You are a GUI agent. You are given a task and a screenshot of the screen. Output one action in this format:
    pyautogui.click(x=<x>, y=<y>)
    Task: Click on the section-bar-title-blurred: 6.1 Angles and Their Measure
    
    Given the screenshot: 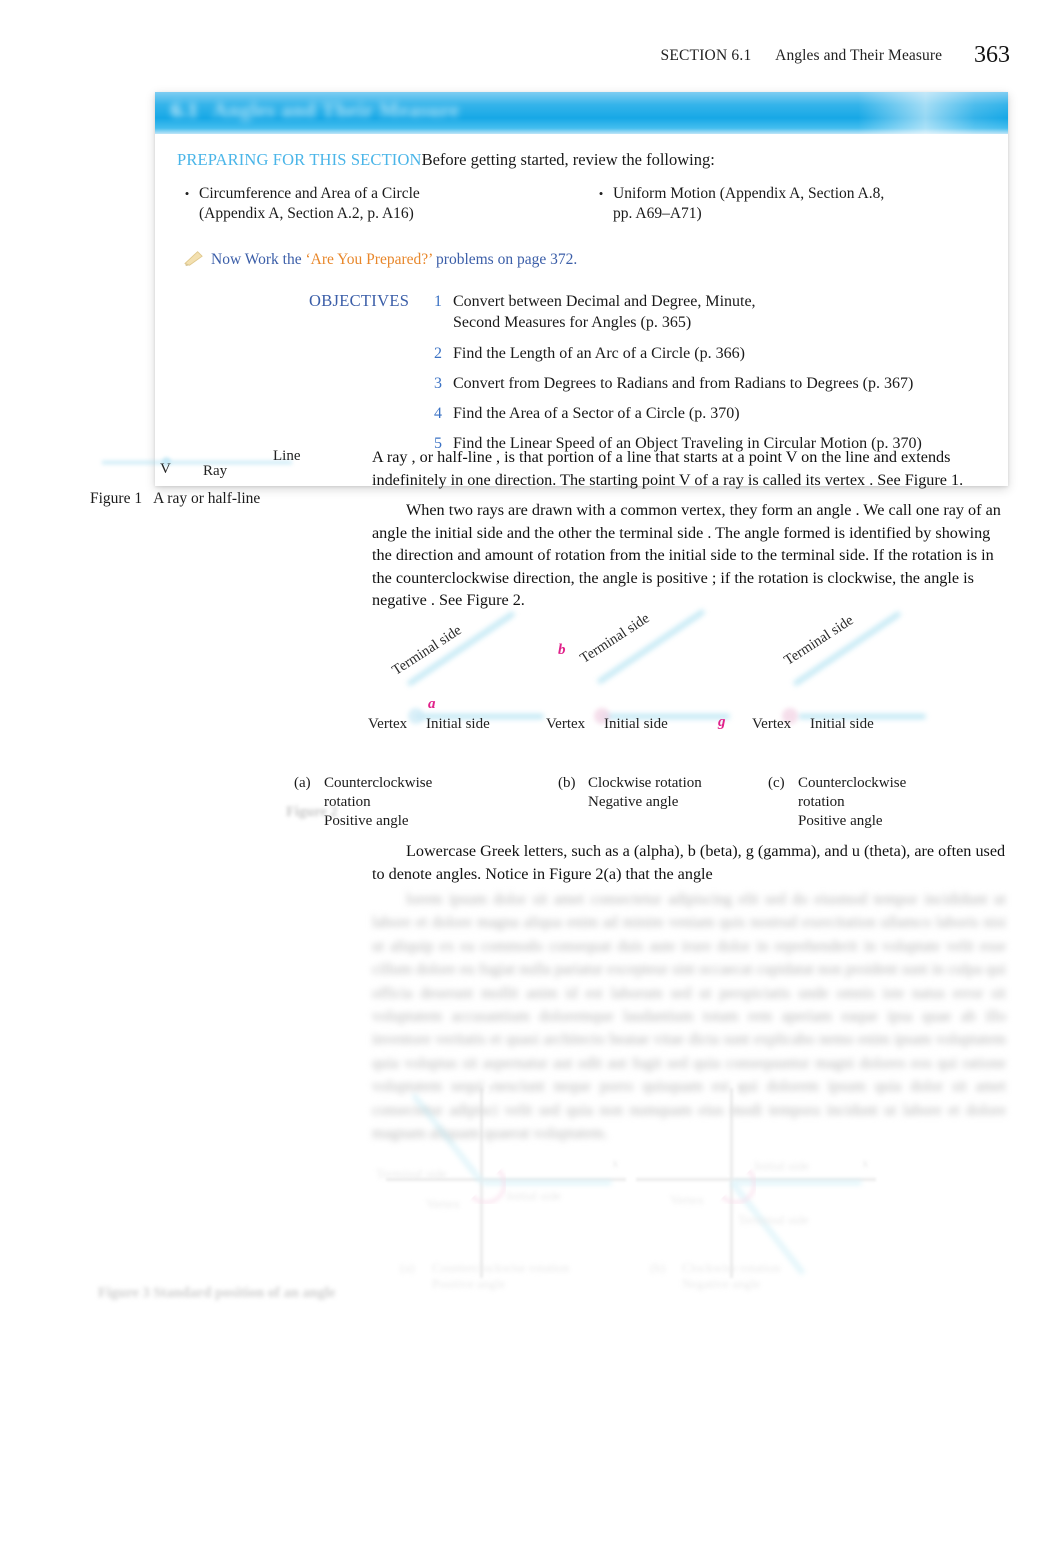 What is the action you would take?
    pyautogui.click(x=315, y=110)
    